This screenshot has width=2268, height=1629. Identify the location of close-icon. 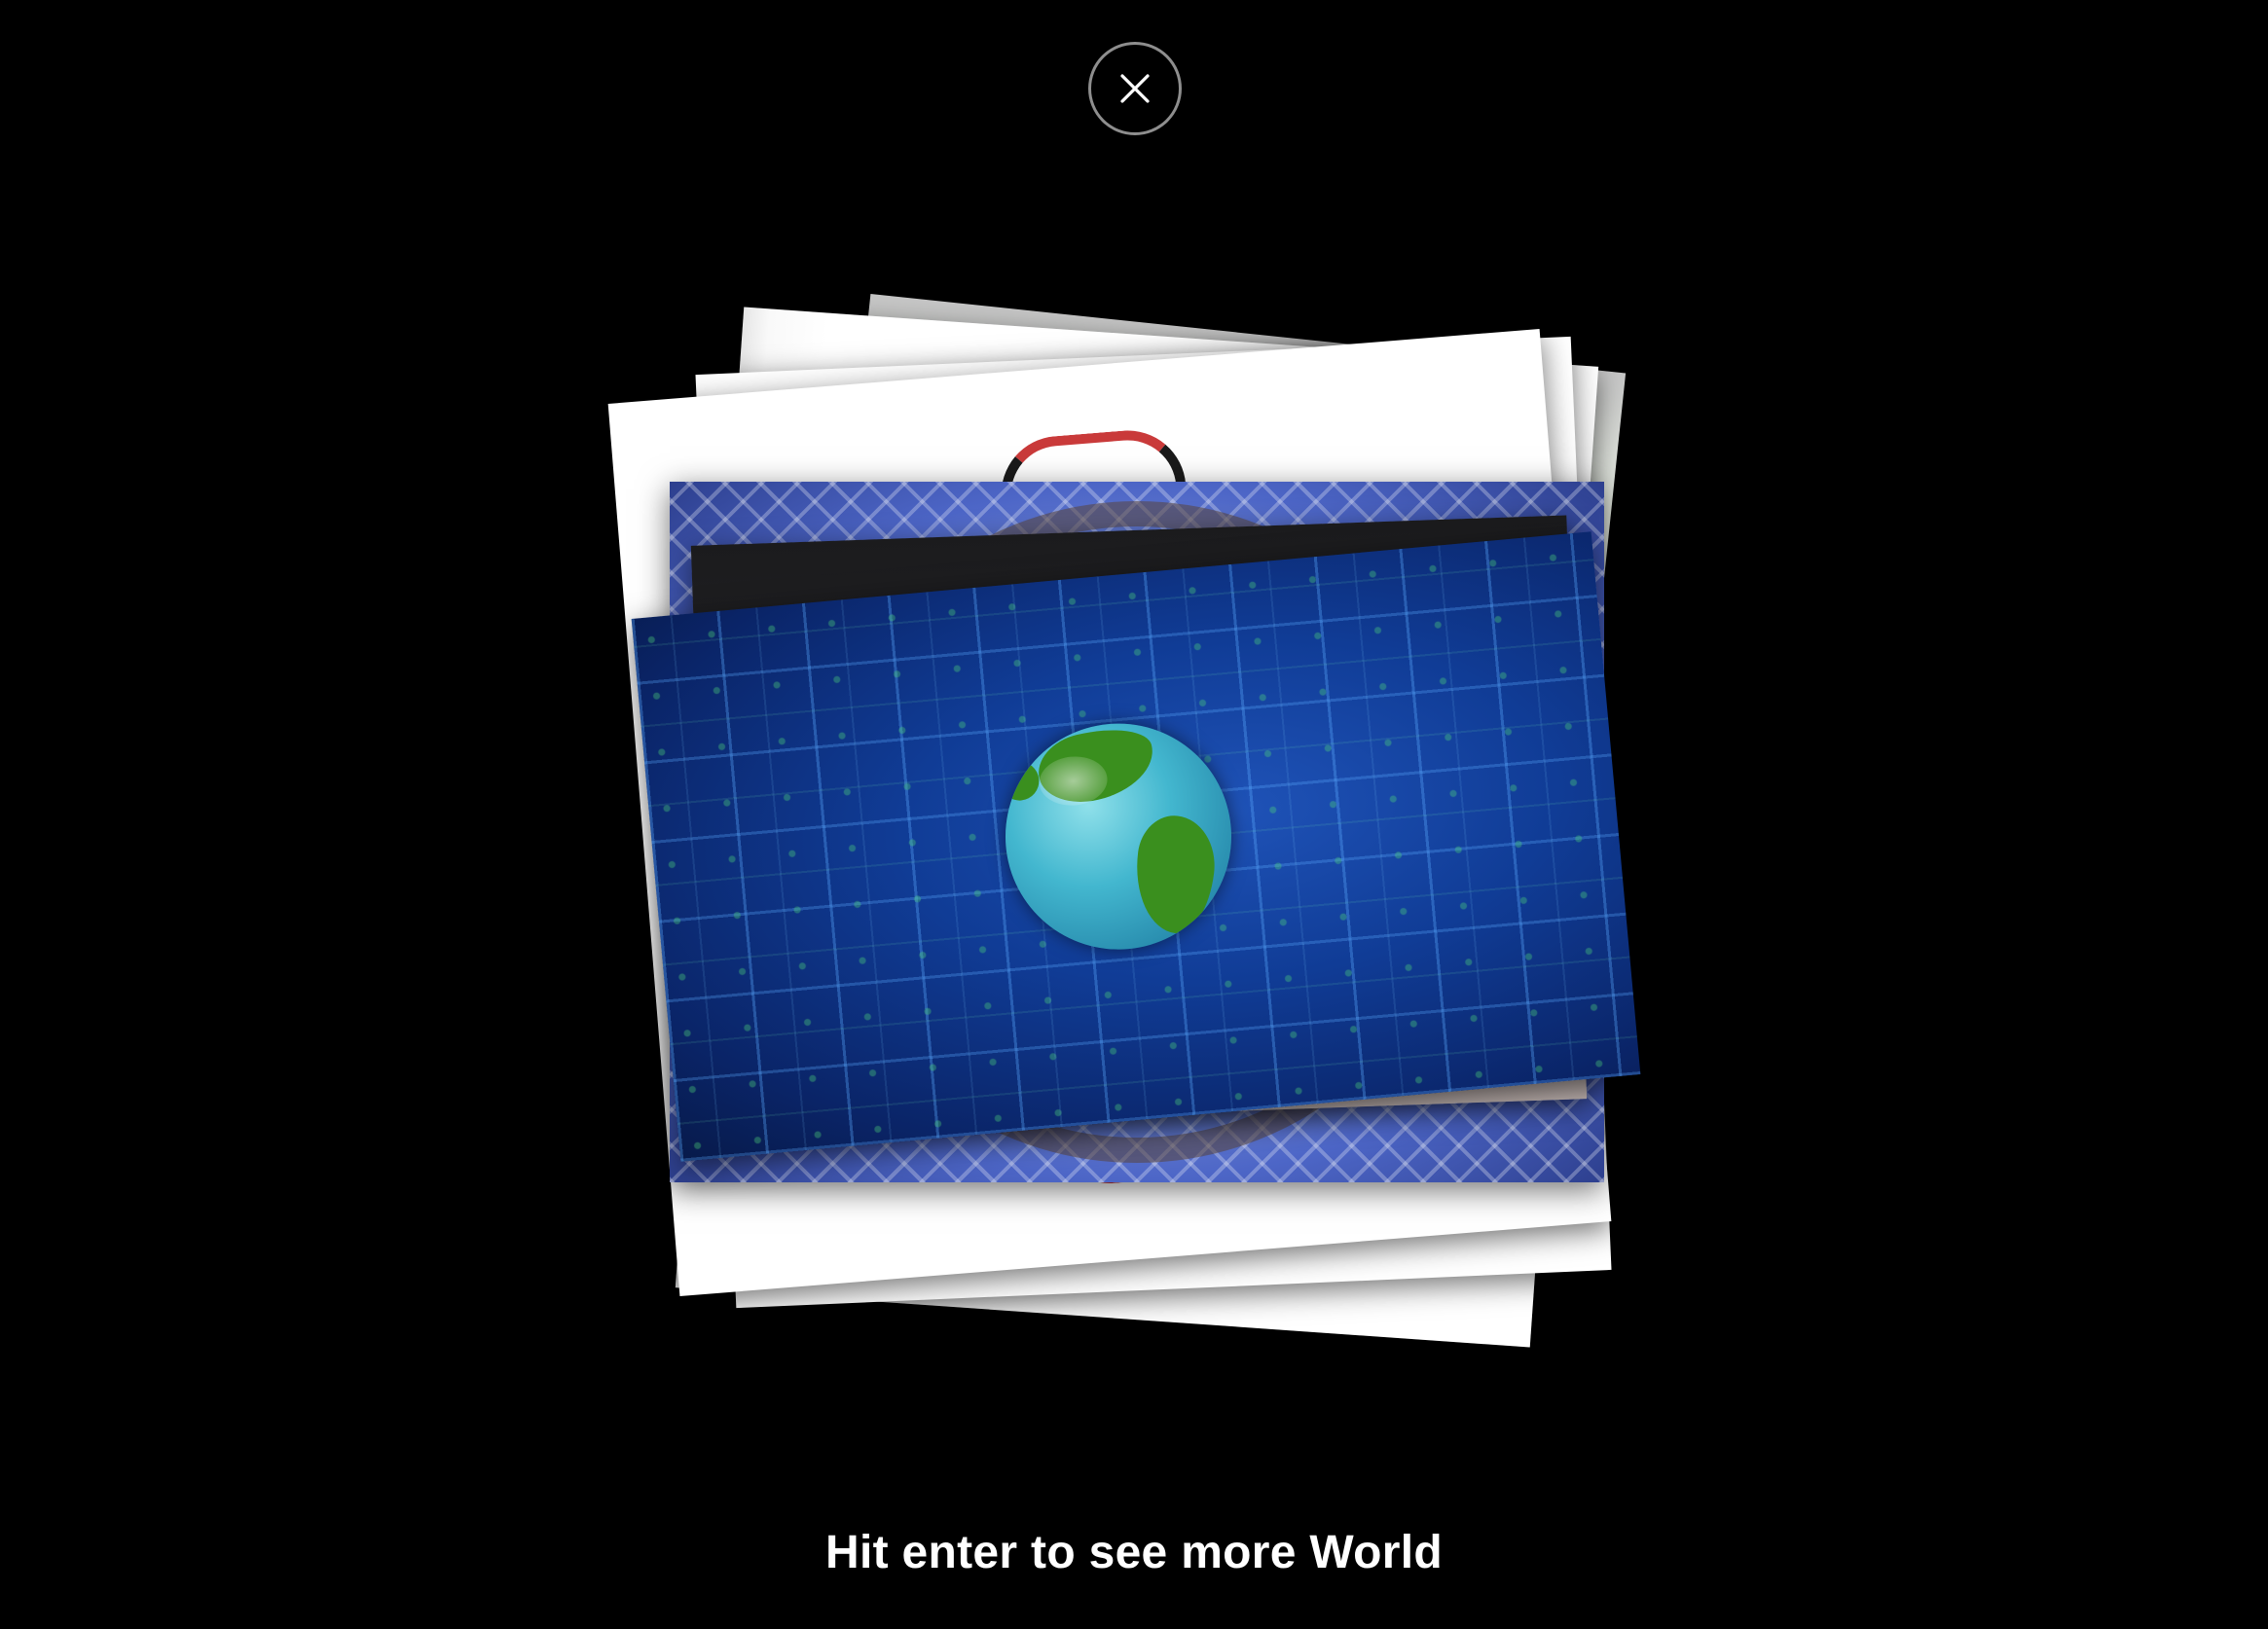
(1135, 88).